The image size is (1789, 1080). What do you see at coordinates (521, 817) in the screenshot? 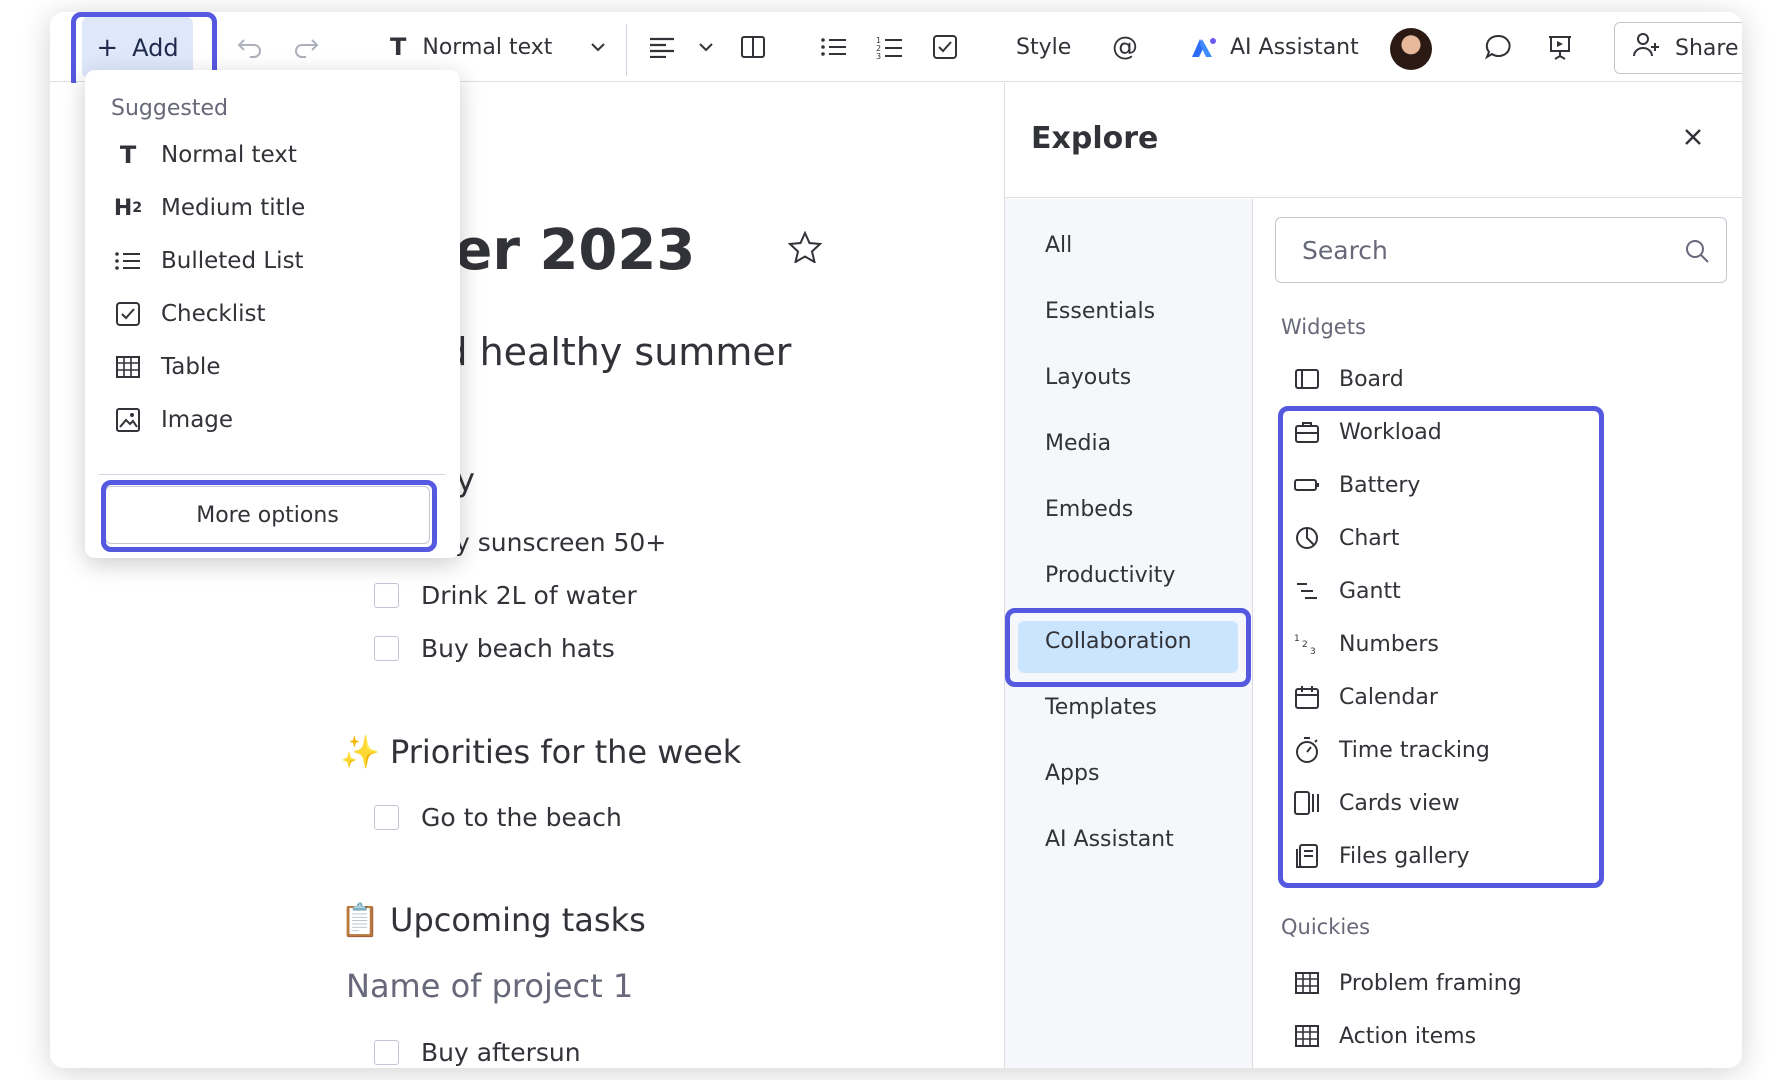
I see `checklist-item-label: Go to the beach` at bounding box center [521, 817].